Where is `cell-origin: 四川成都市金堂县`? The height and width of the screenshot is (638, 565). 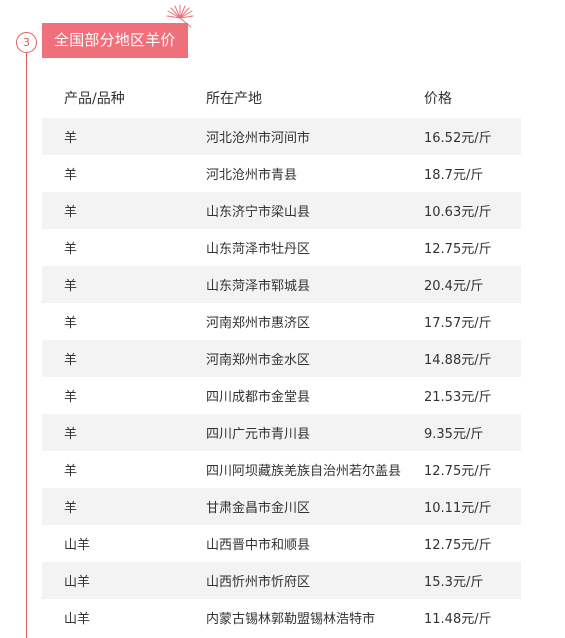
cell-origin: 四川成都市金堂县 is located at coordinates (258, 397).